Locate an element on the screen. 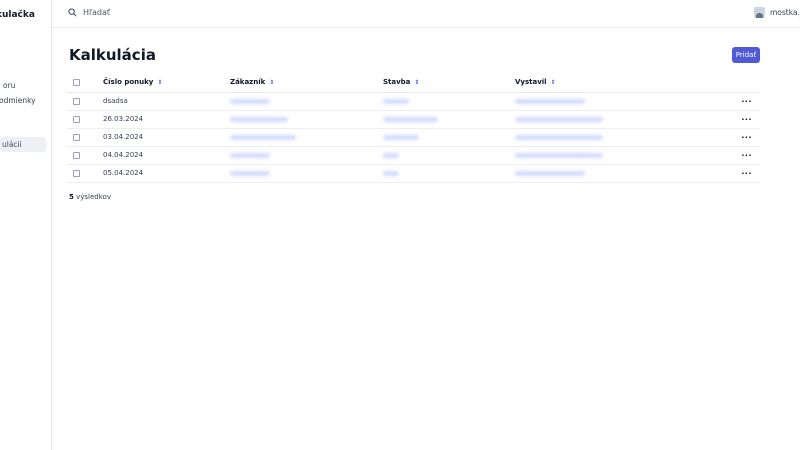 This screenshot has height=450, width=800. offer-number: 04.04.2024 is located at coordinates (166, 155).